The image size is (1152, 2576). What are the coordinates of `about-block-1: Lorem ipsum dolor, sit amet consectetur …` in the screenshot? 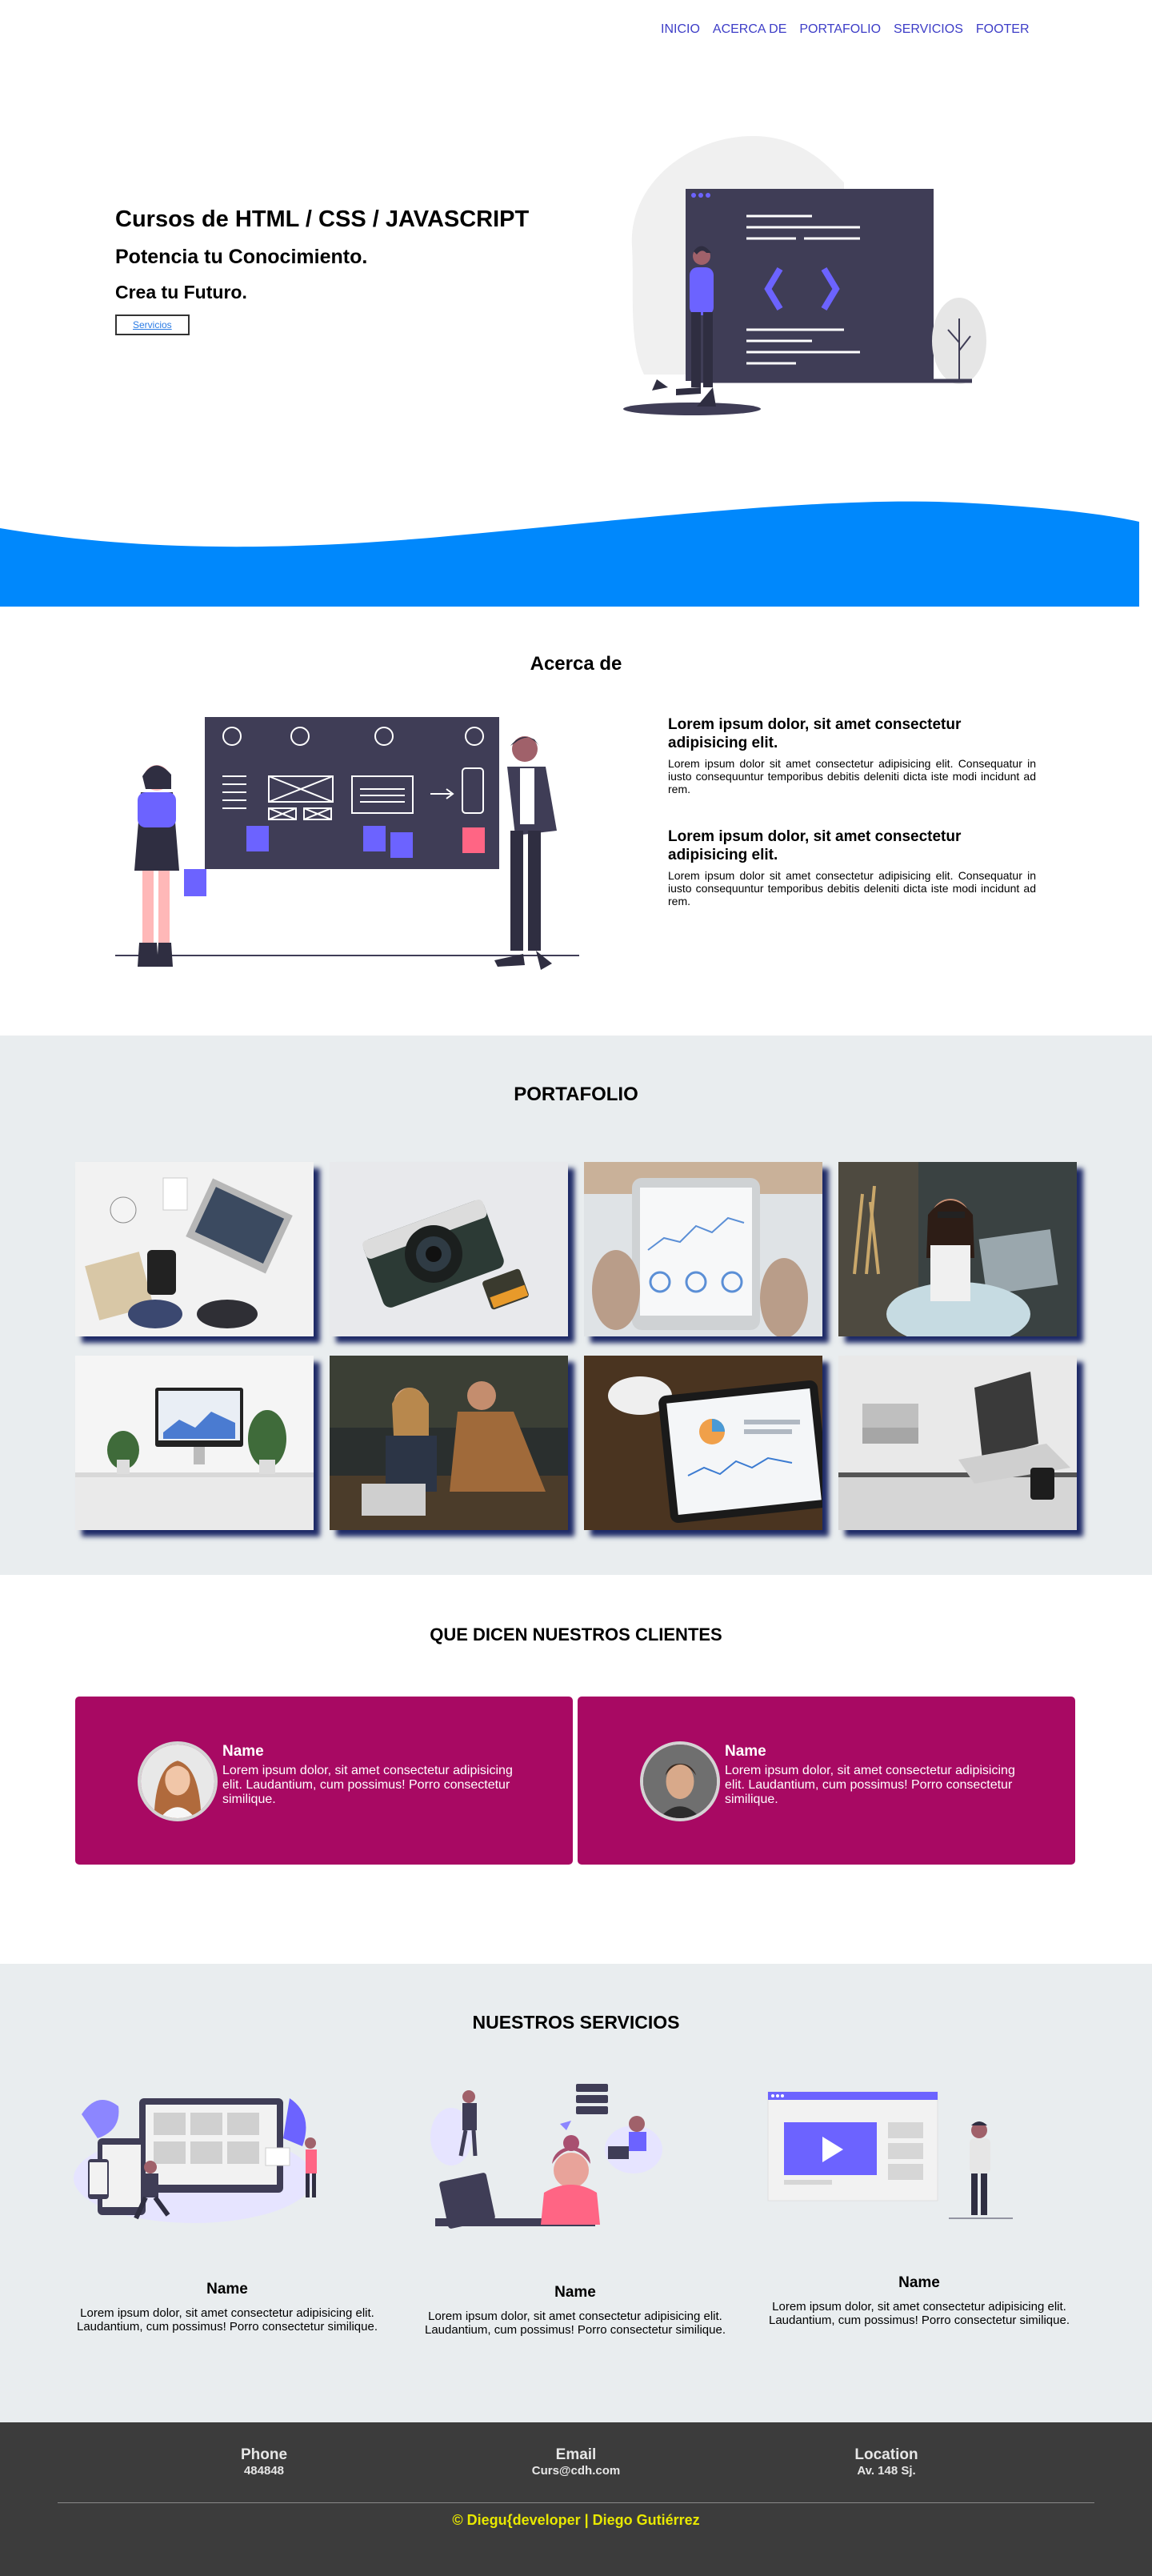 It's located at (852, 755).